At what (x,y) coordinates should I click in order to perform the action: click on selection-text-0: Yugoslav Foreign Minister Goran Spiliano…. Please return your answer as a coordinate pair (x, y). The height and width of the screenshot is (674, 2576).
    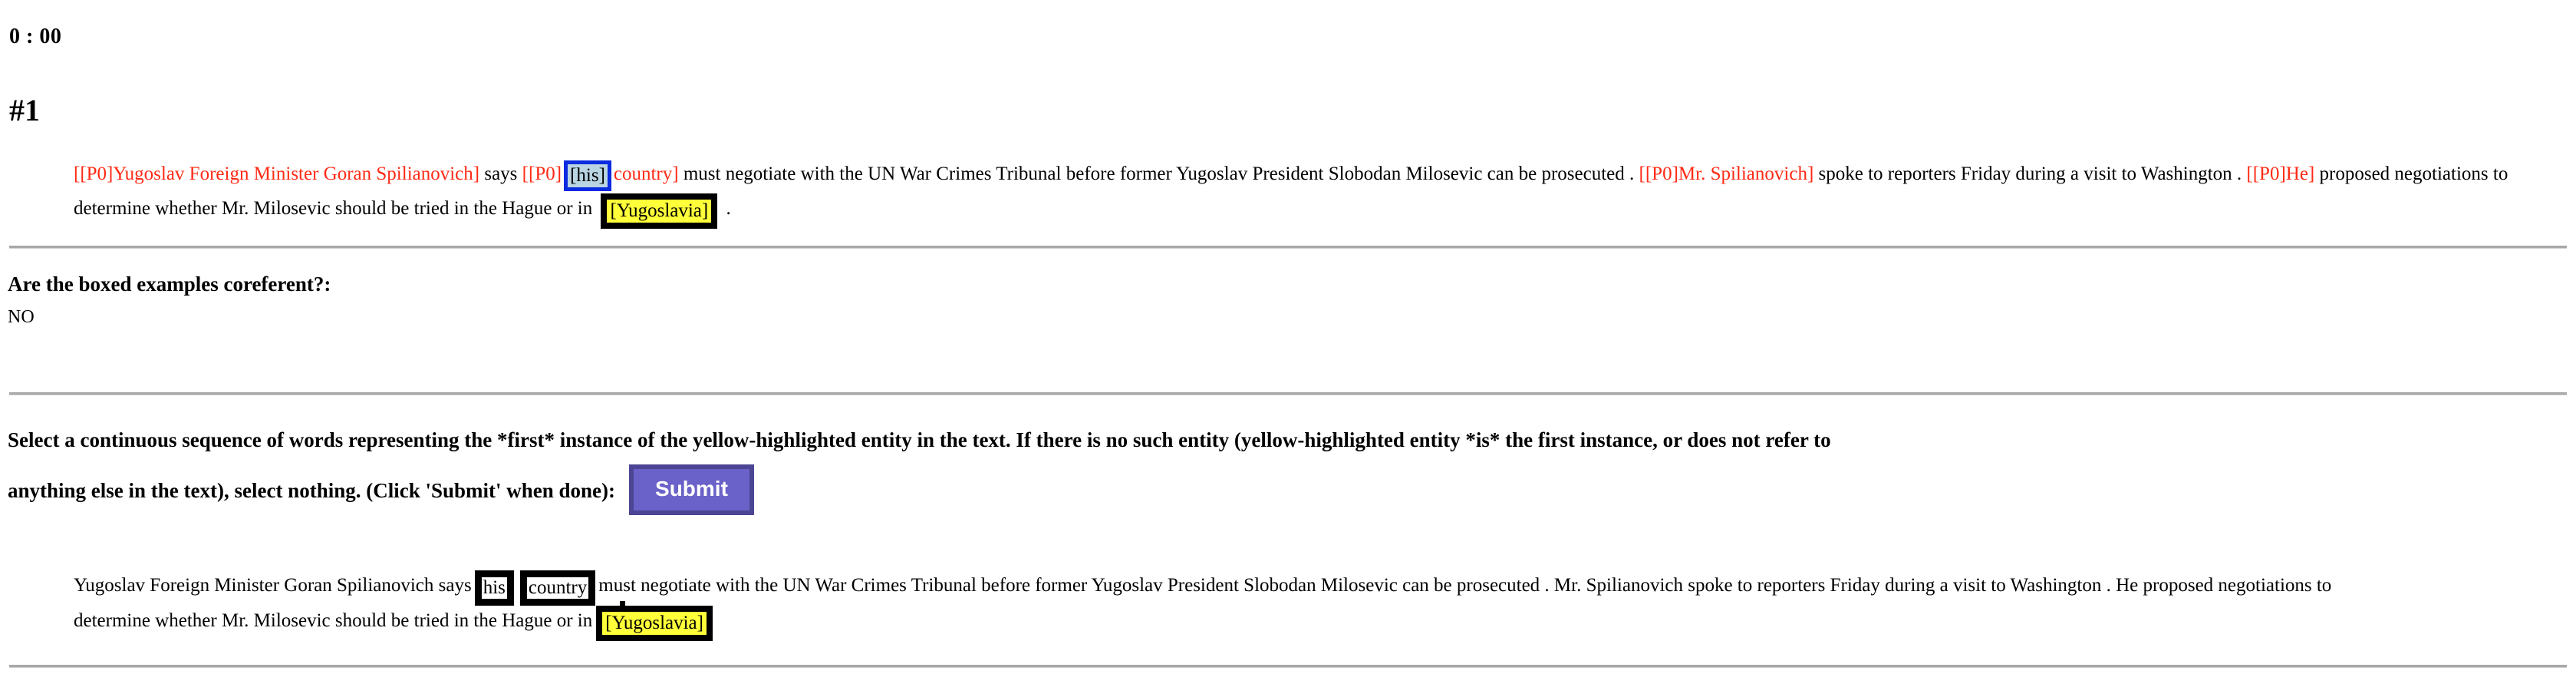
    Looking at the image, I should click on (273, 586).